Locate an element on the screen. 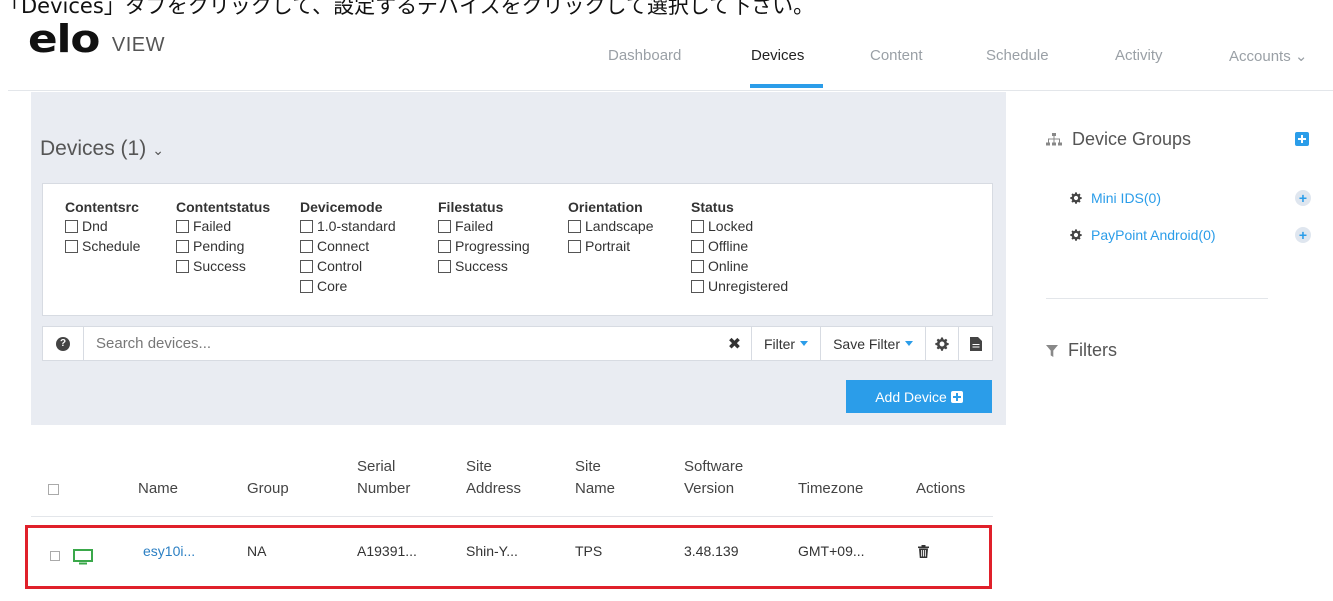 The image size is (1333, 601). column-header-software-version: Software Version is located at coordinates (713, 478).